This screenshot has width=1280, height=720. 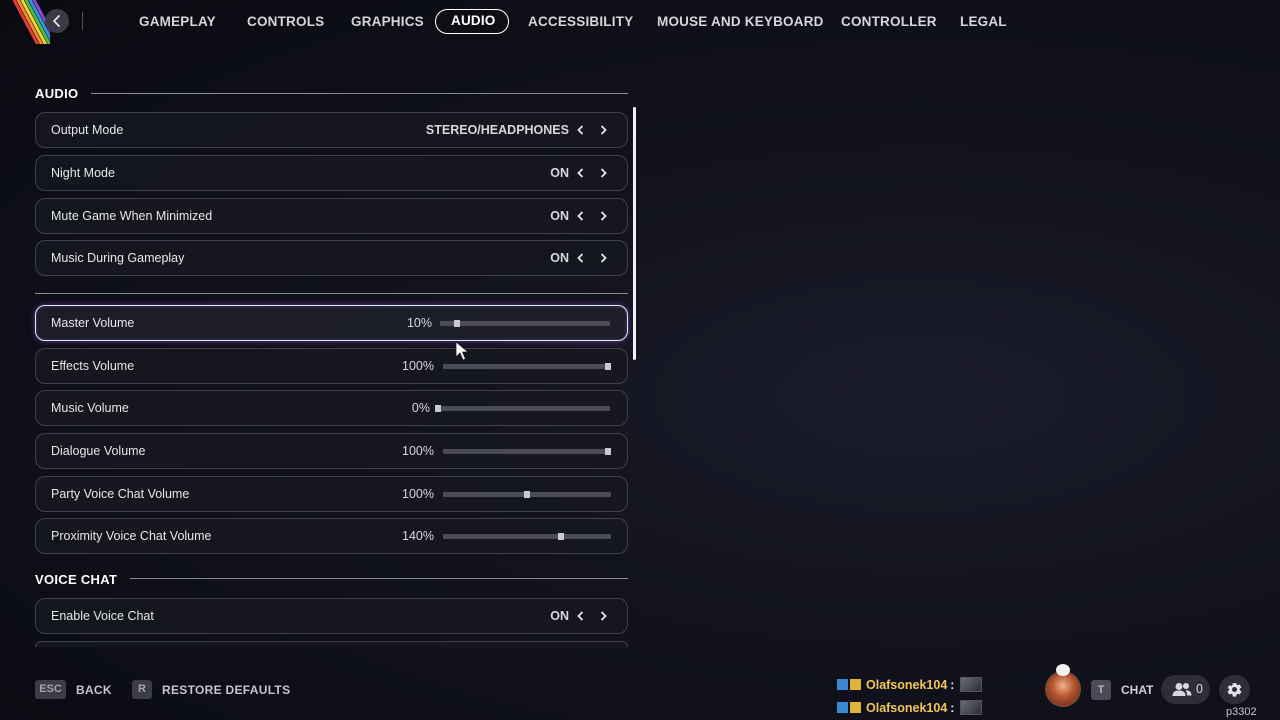 I want to click on back-arrow-icon, so click(x=56, y=21).